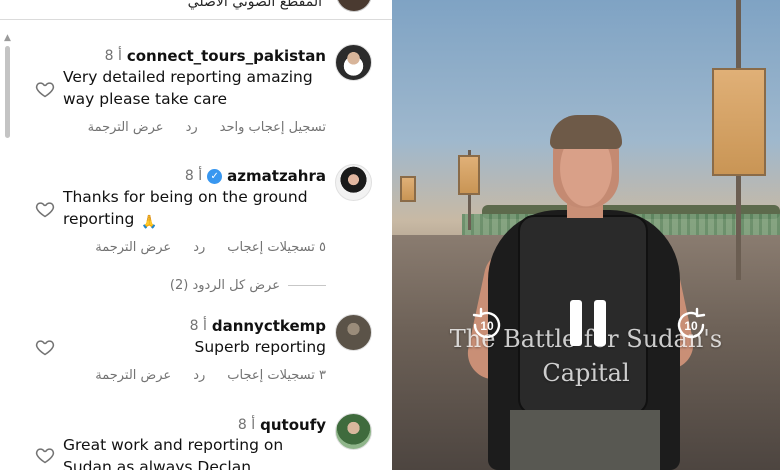  What do you see at coordinates (585, 440) in the screenshot?
I see `reporter-pants` at bounding box center [585, 440].